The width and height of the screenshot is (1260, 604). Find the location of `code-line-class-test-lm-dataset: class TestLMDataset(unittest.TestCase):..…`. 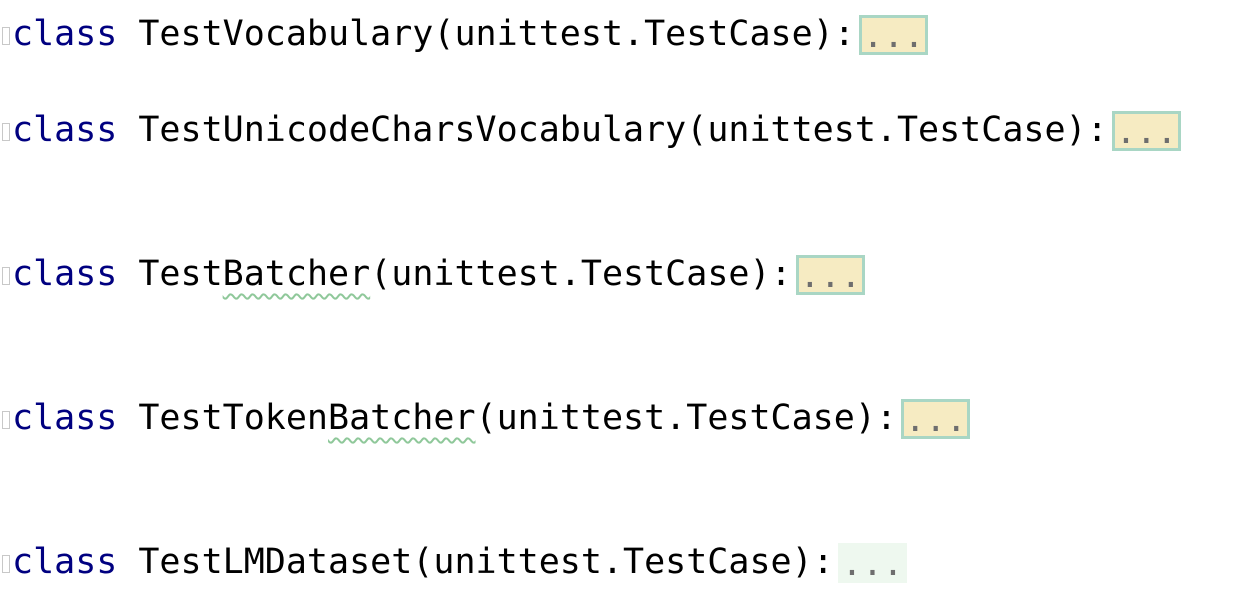

code-line-class-test-lm-dataset: class TestLMDataset(unittest.TestCase):..… is located at coordinates (454, 562).